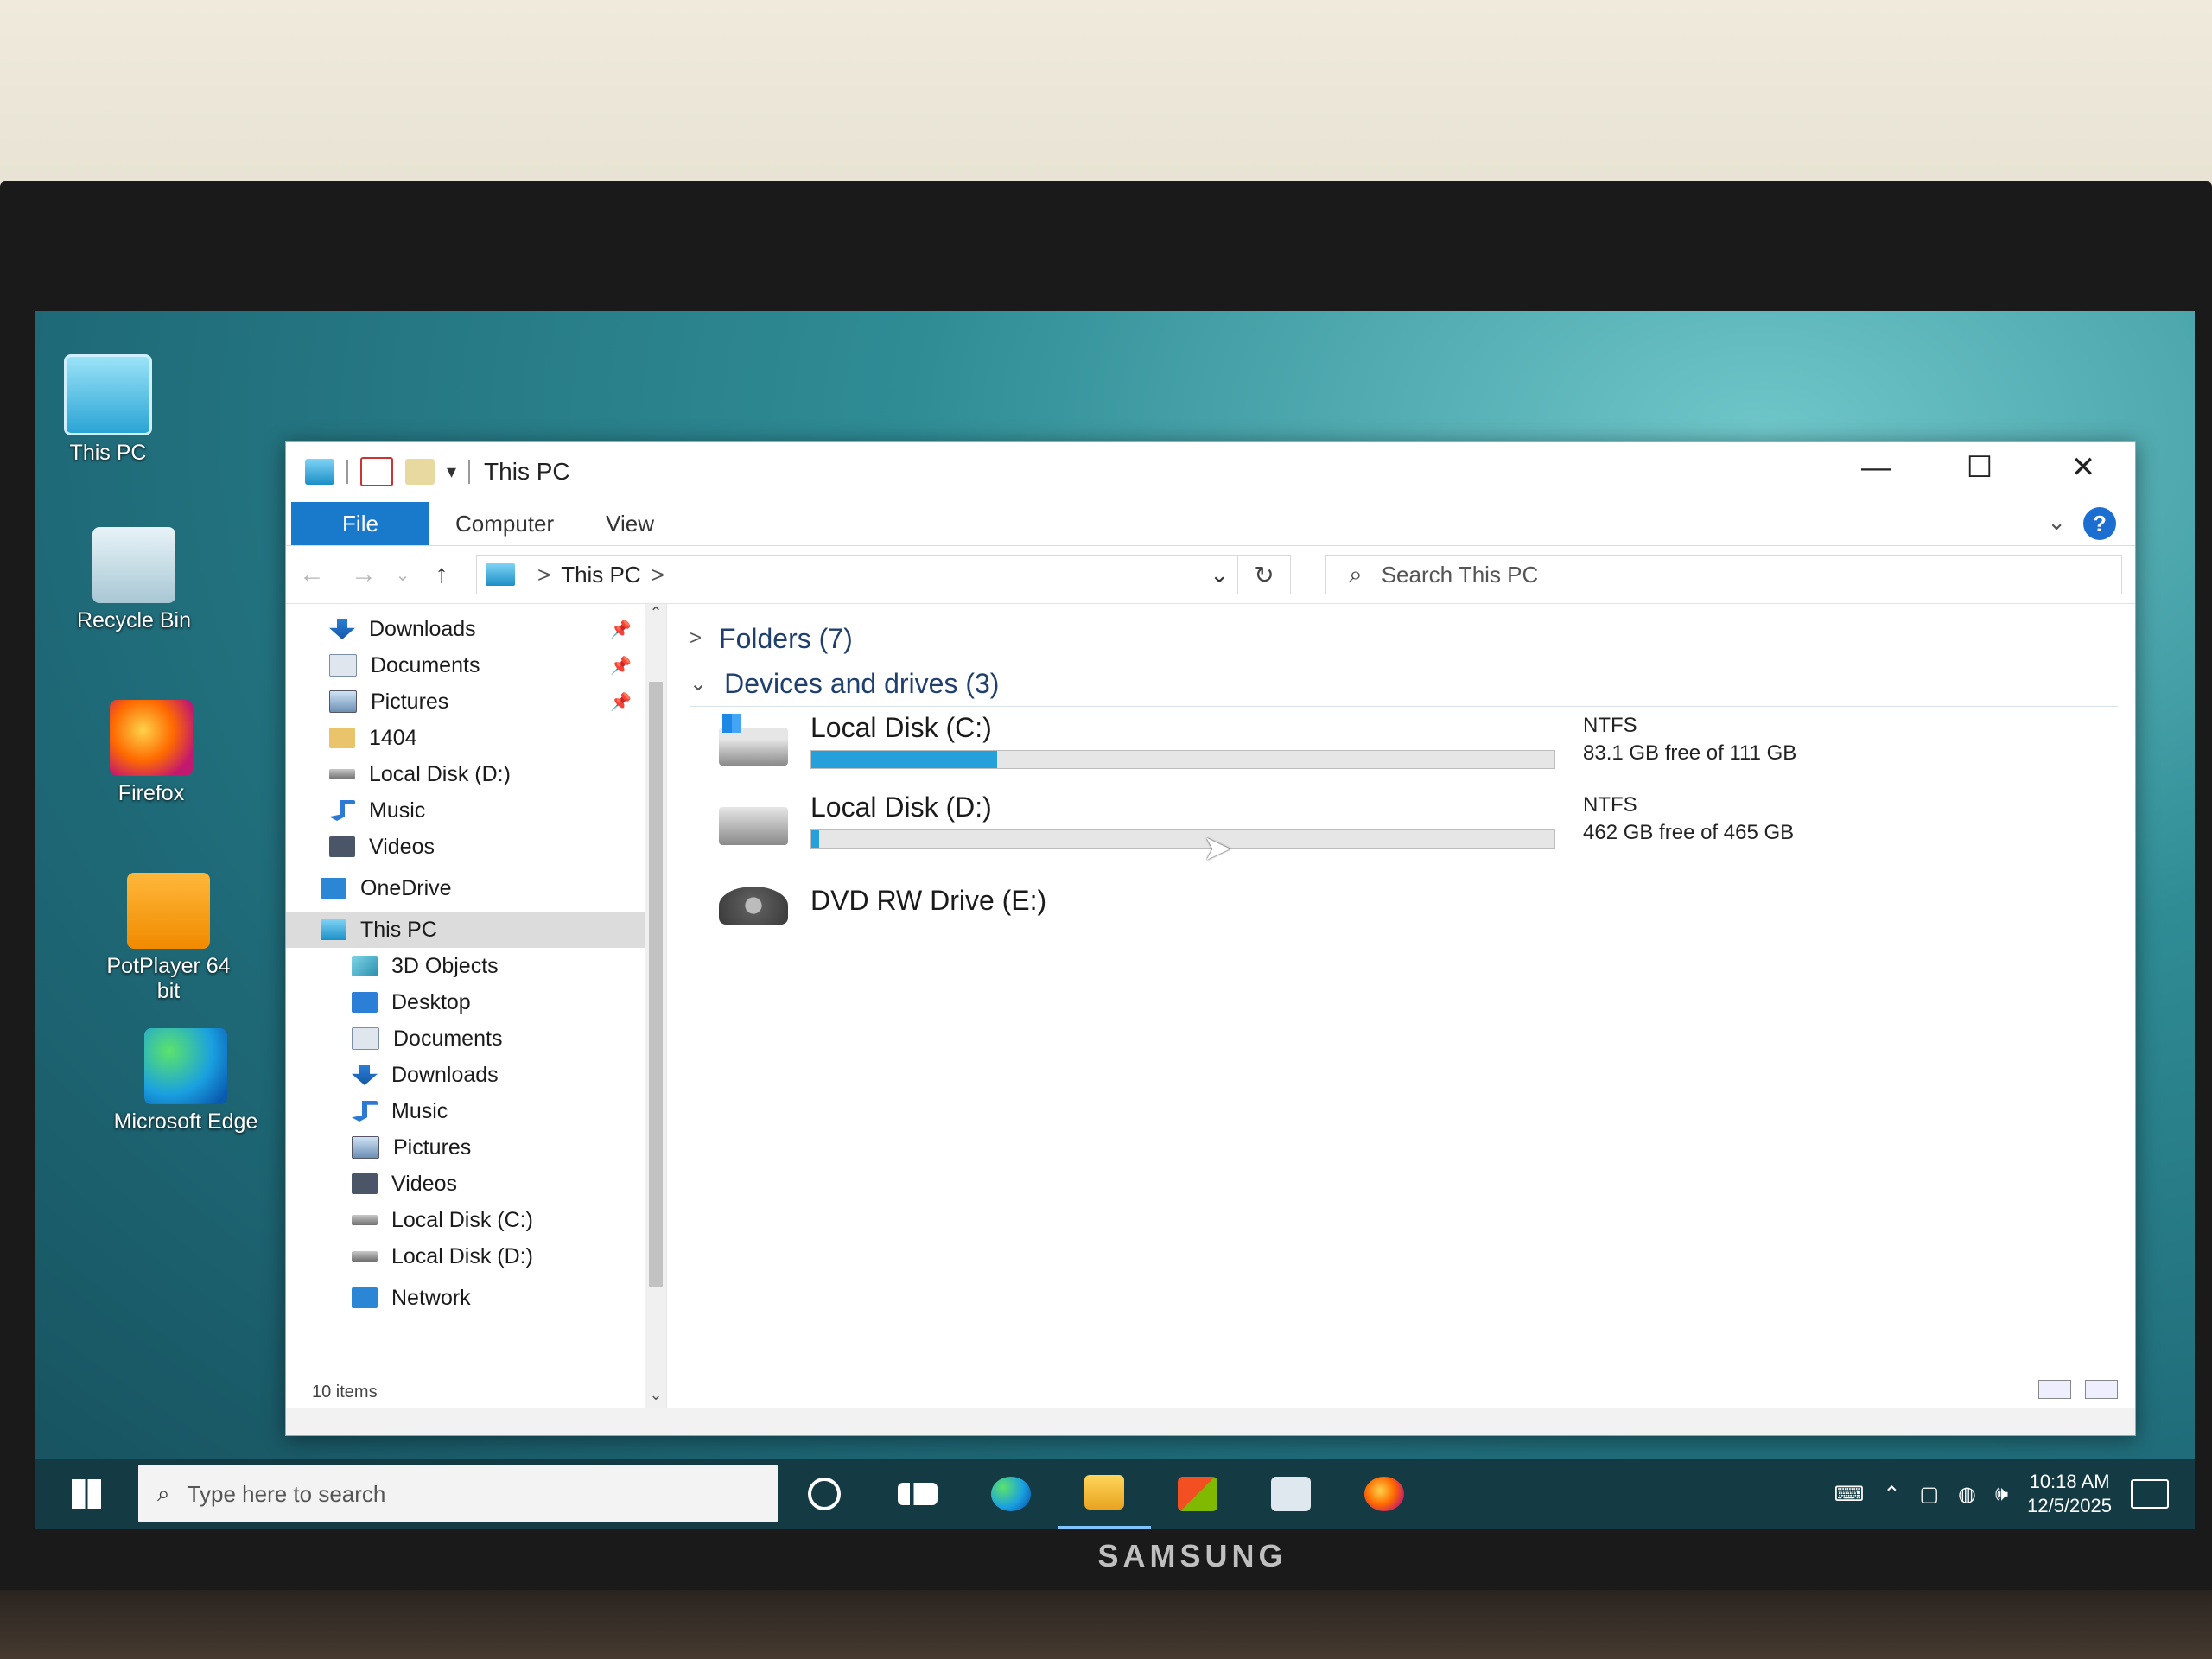 Image resolution: width=2212 pixels, height=1659 pixels. I want to click on nav-item-label: 3D Objects, so click(445, 965).